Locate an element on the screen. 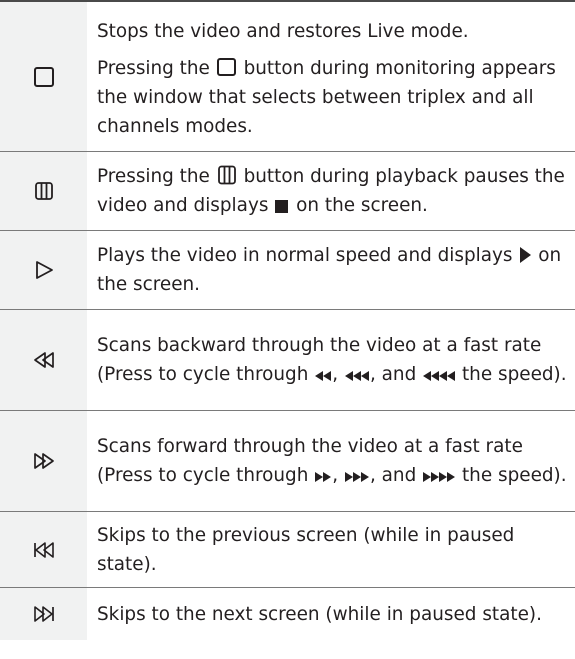  rewind-speed-4x-icon is located at coordinates (439, 376).